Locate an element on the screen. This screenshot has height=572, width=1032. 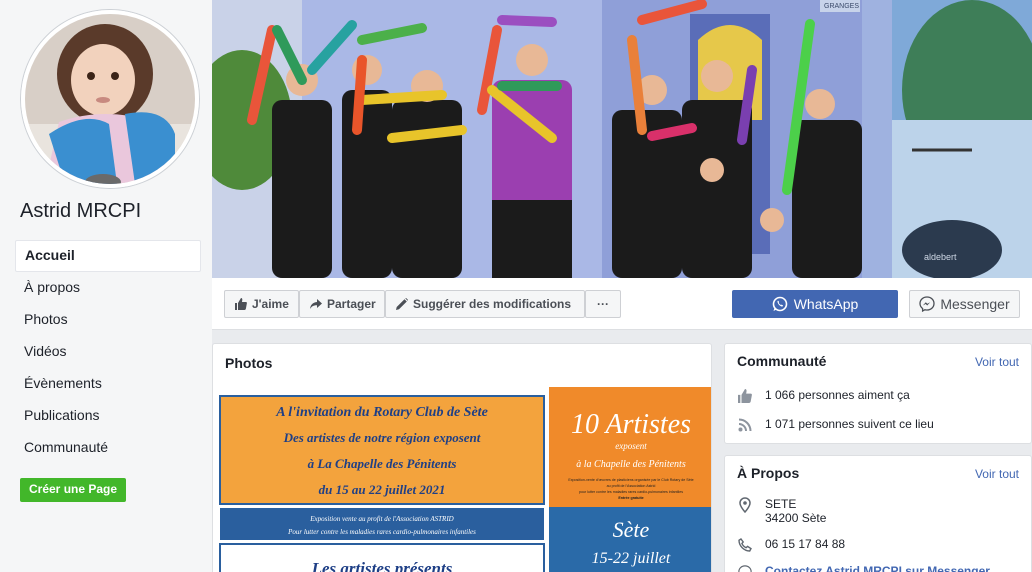
location-pin-icon is located at coordinates (745, 505).